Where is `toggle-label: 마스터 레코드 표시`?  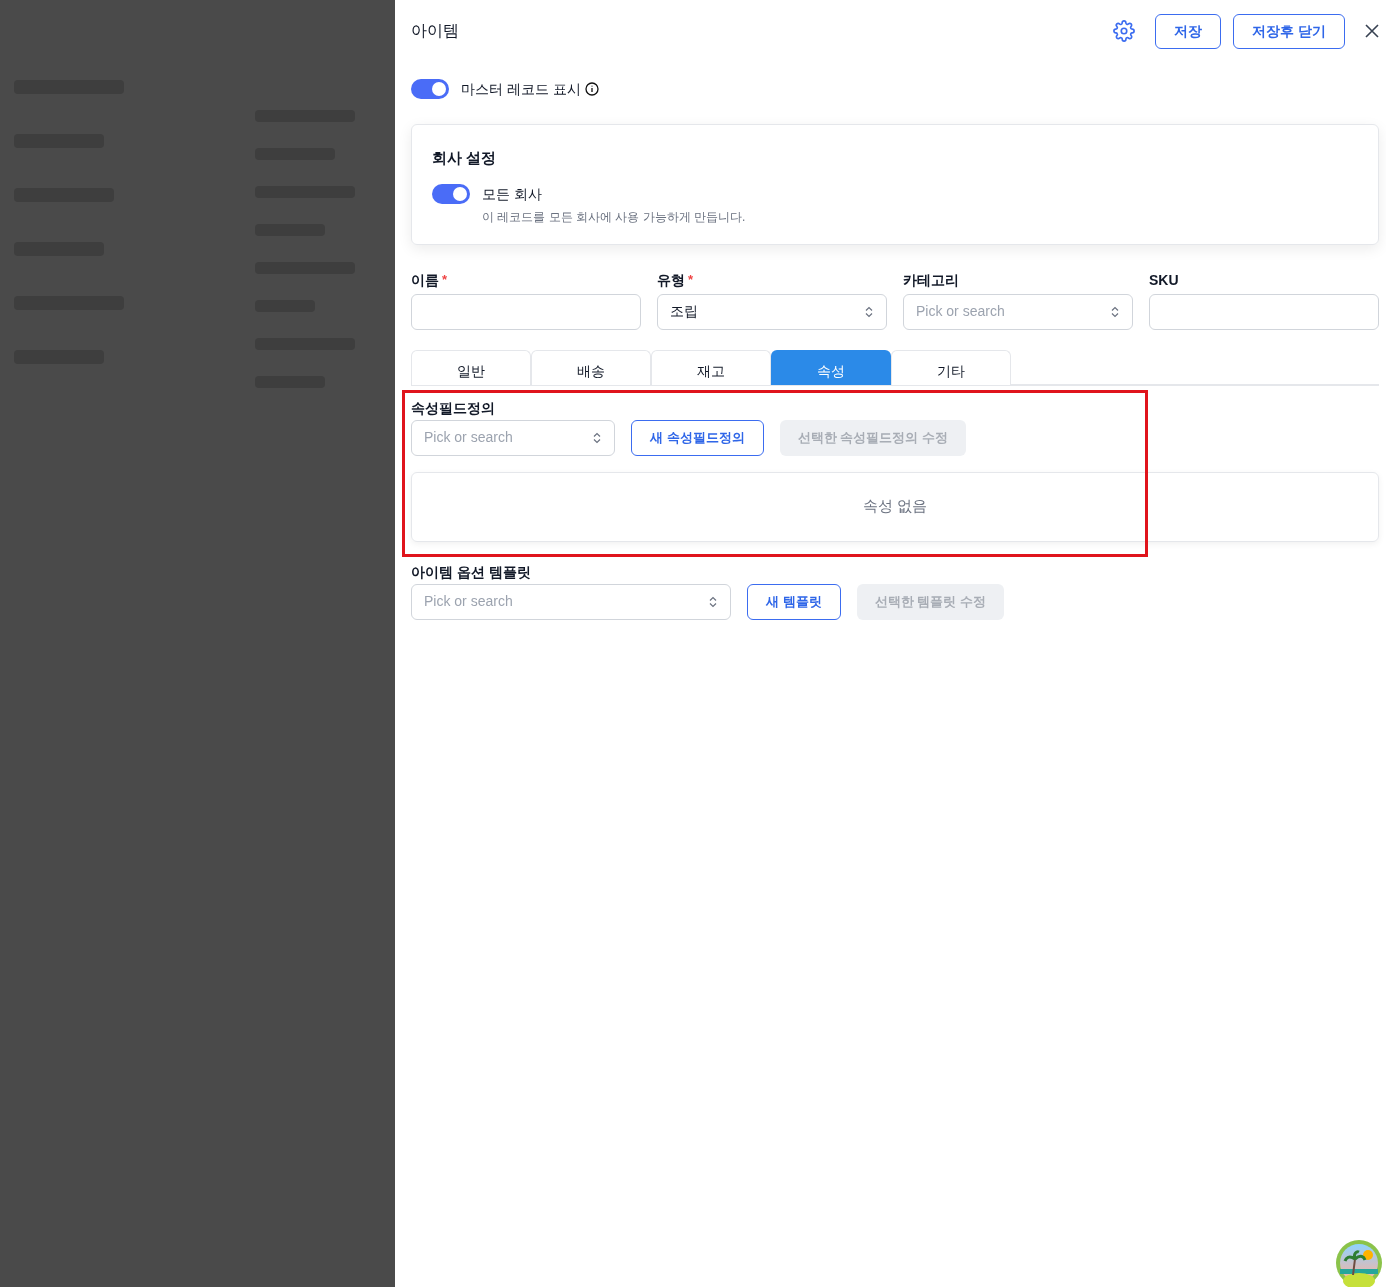 toggle-label: 마스터 레코드 표시 is located at coordinates (521, 89).